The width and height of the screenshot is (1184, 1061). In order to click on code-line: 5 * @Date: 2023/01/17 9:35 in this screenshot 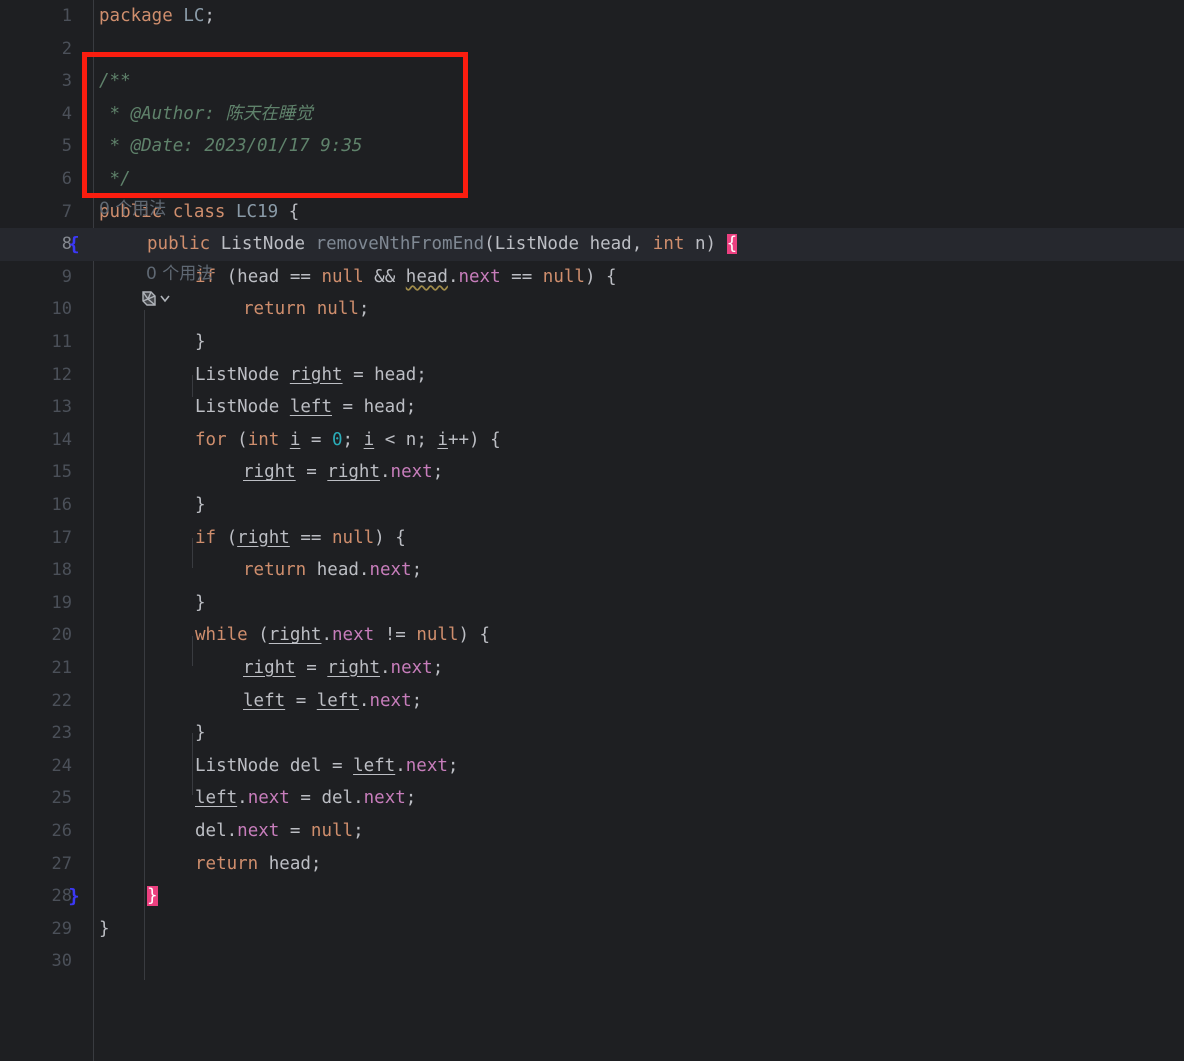, I will do `click(592, 146)`.